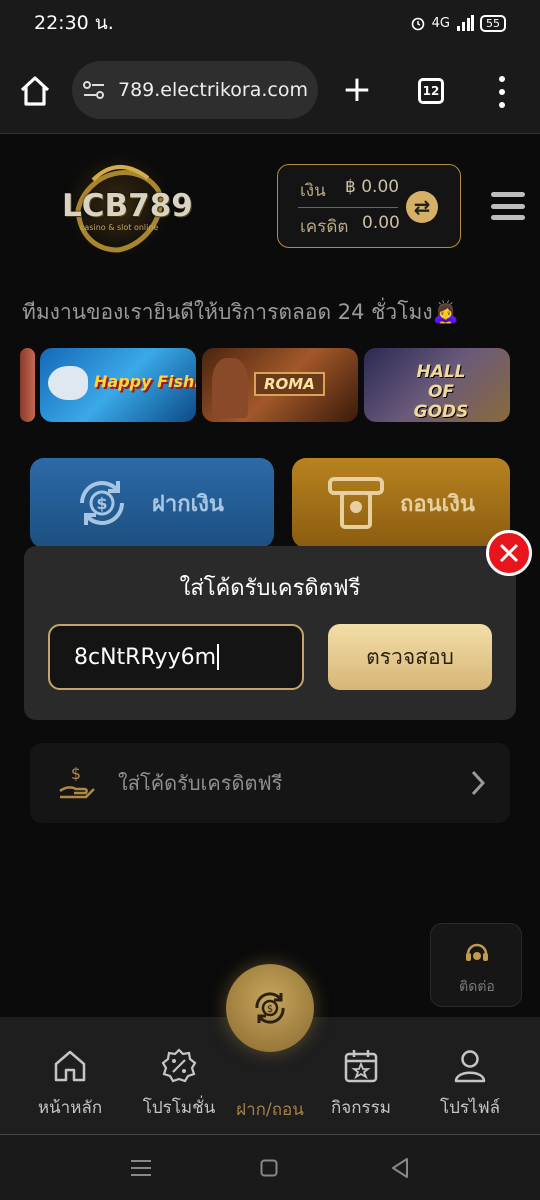  Describe the element at coordinates (440, 23) in the screenshot. I see `network-type: 4G` at that location.